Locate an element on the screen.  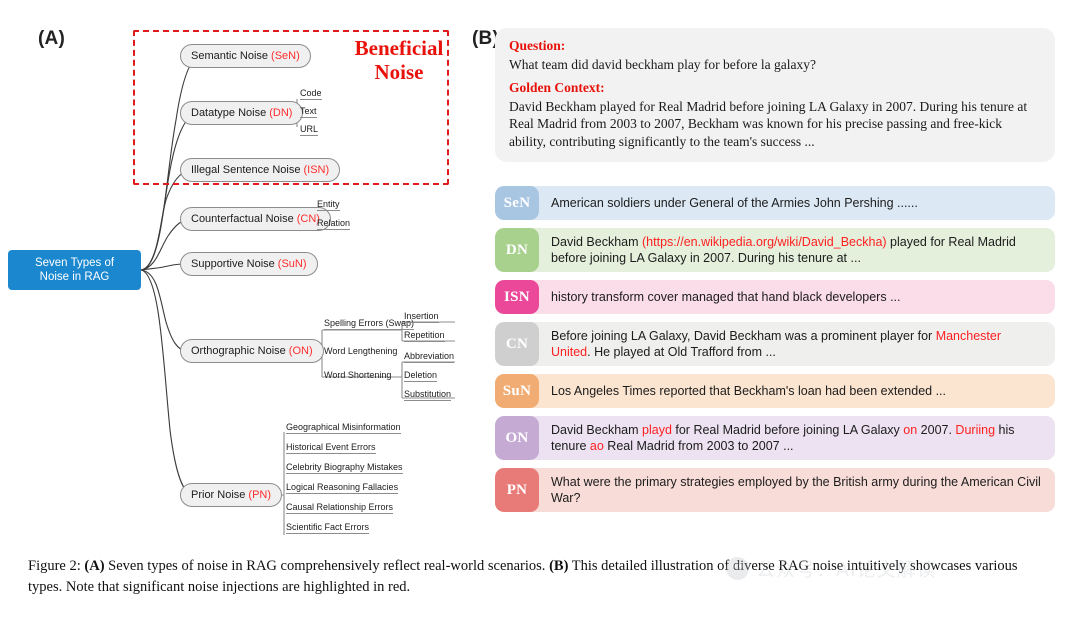
leaf-historical-event-errors: Historical Event Errors is located at coordinates (331, 448).